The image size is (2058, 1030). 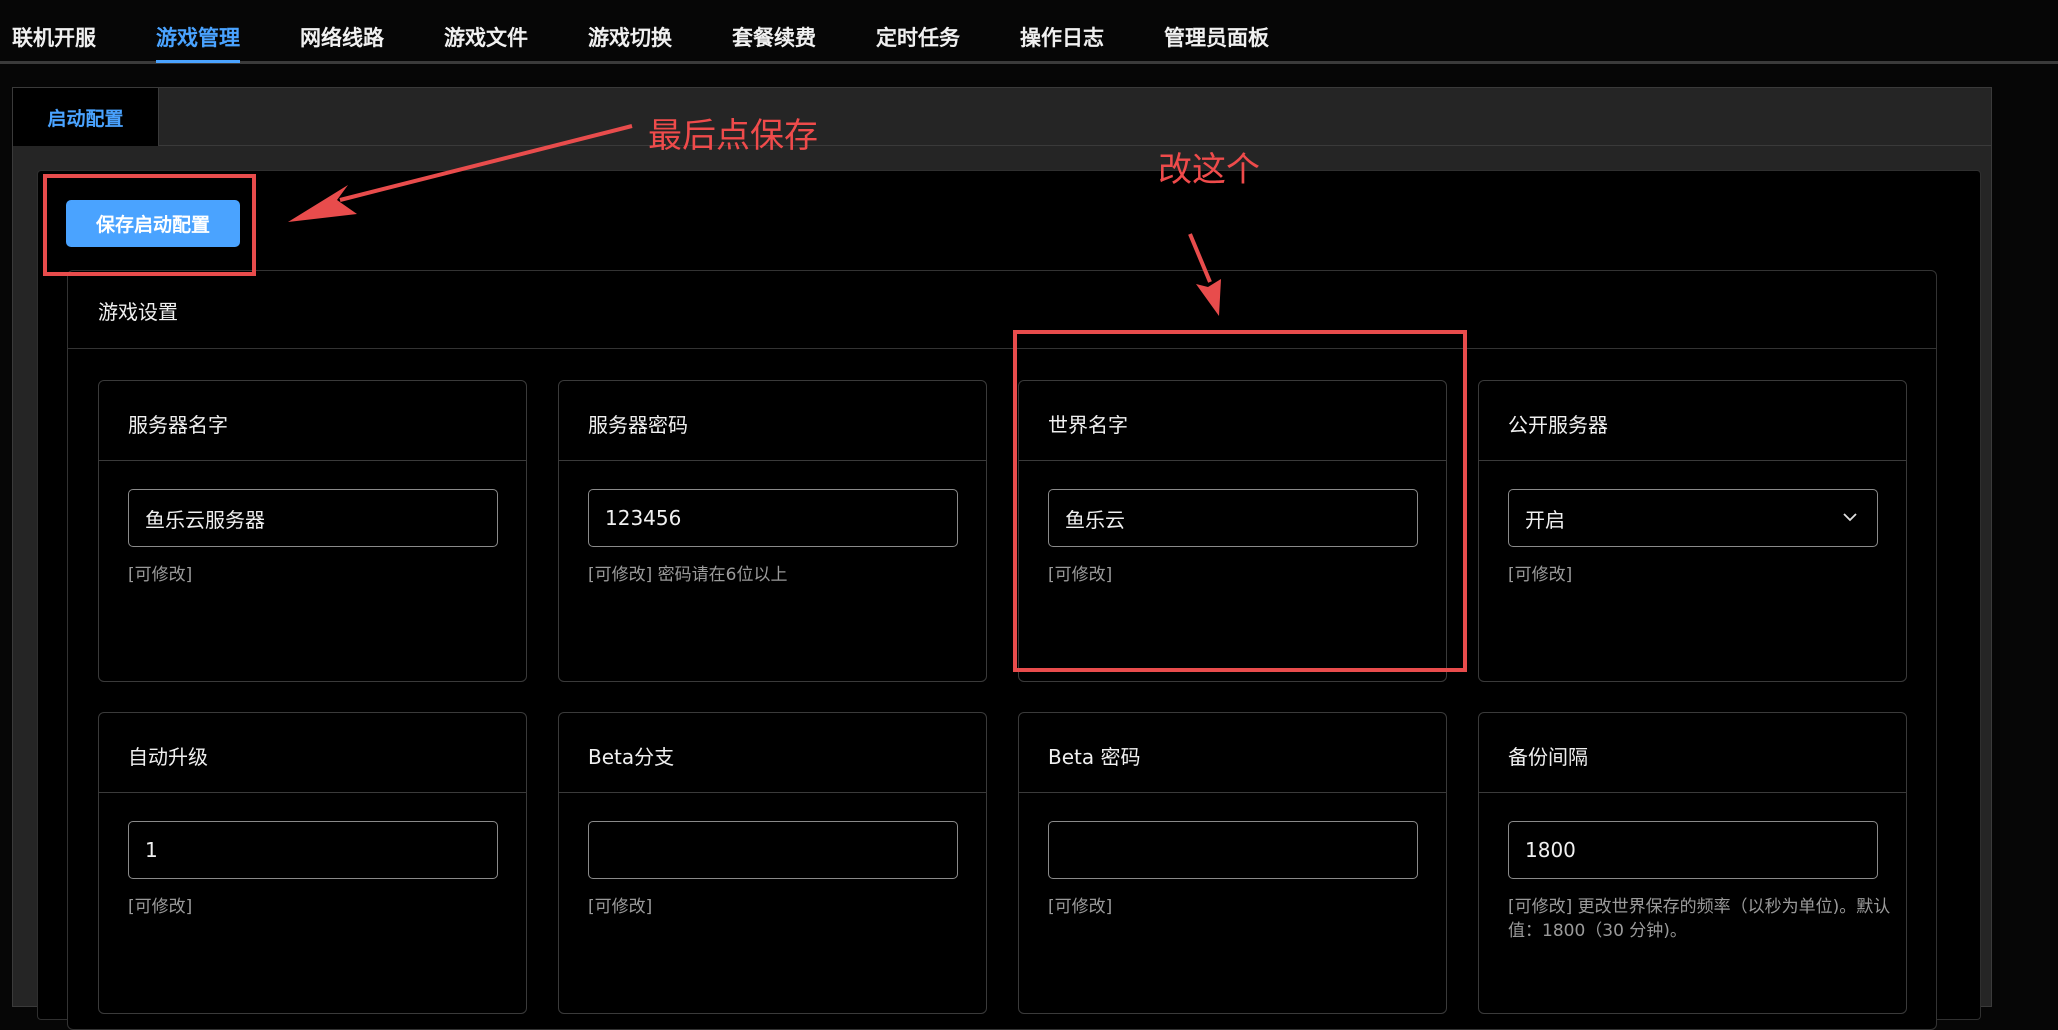 I want to click on field-label: 服务器密码, so click(x=638, y=425).